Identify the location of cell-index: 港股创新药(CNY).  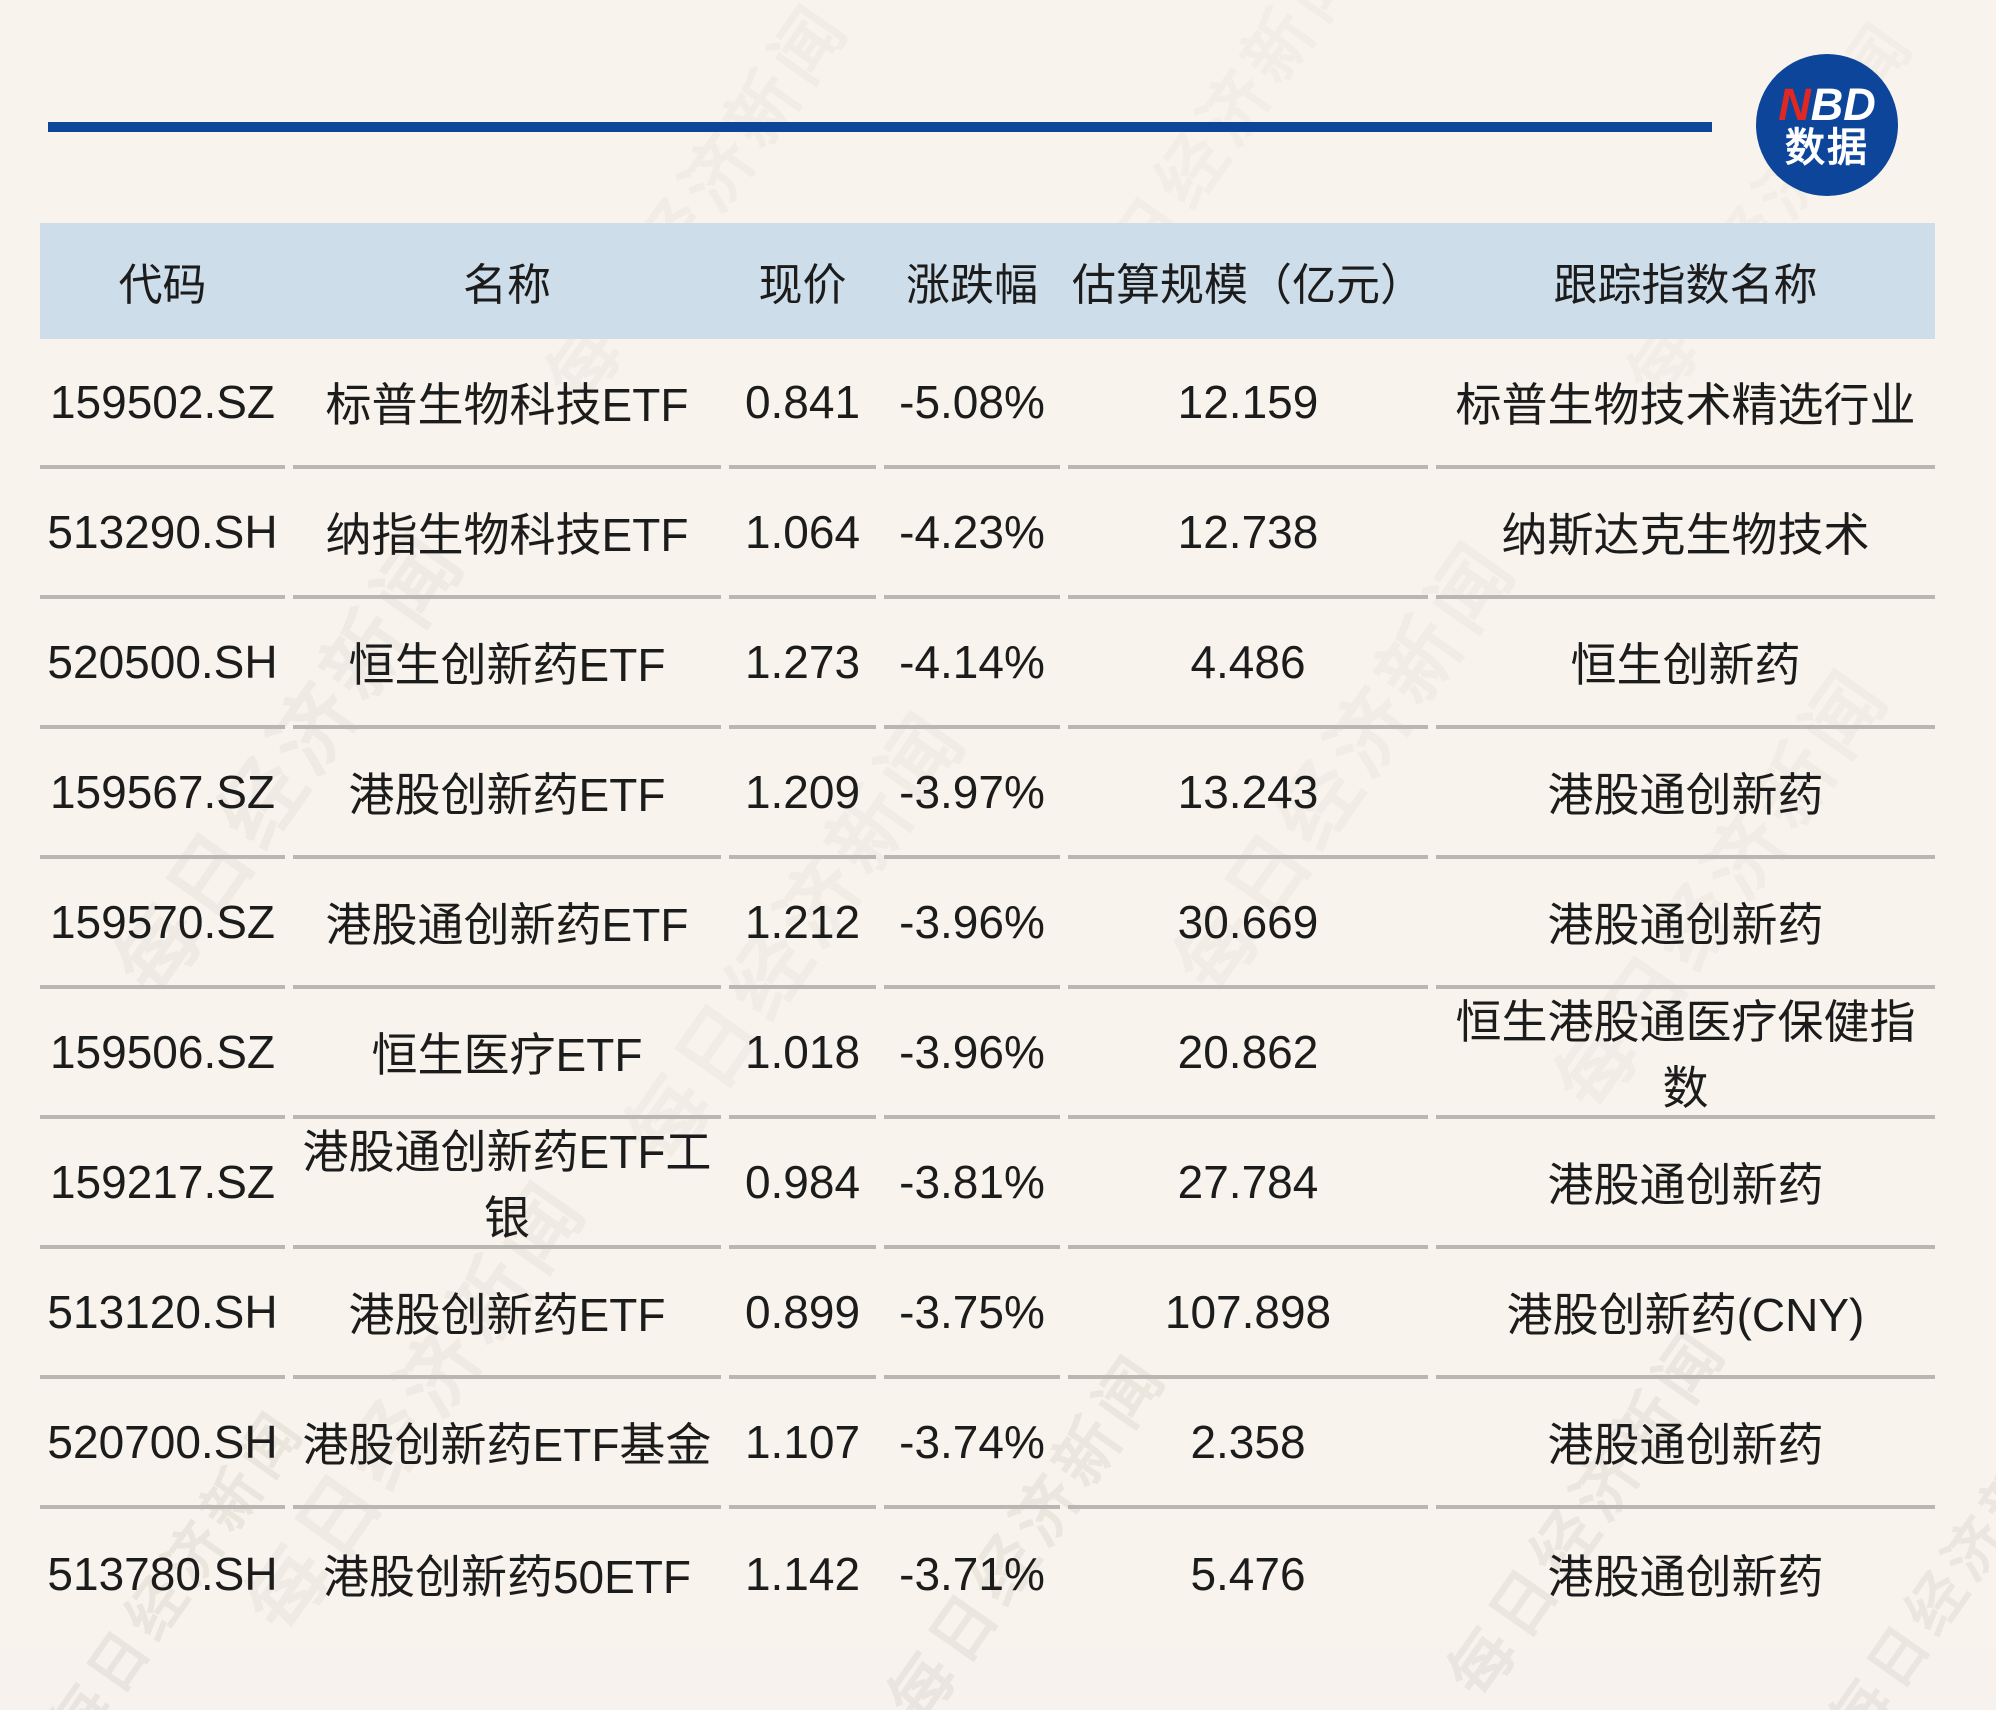
(1685, 1314).